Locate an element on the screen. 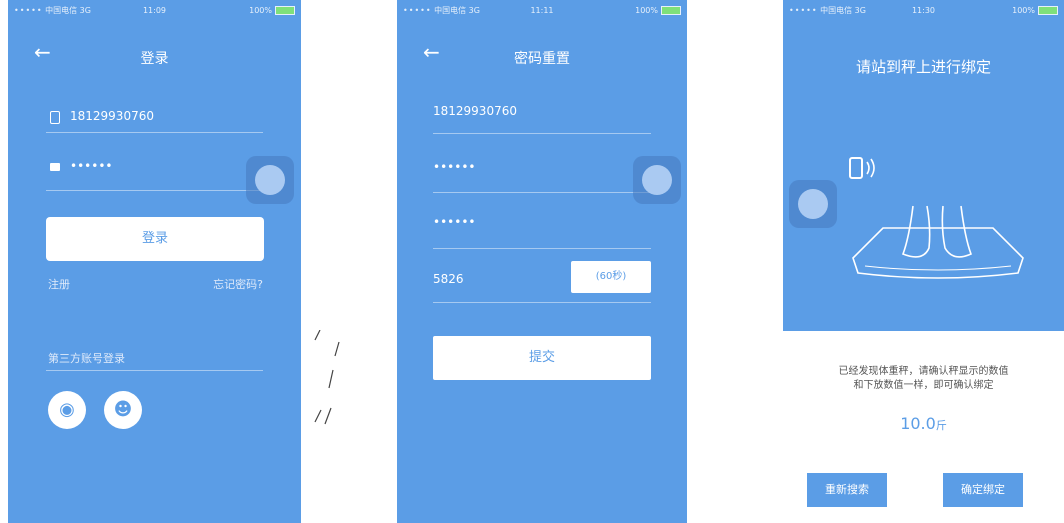  weight-display: 10.0斤 is located at coordinates (923, 423).